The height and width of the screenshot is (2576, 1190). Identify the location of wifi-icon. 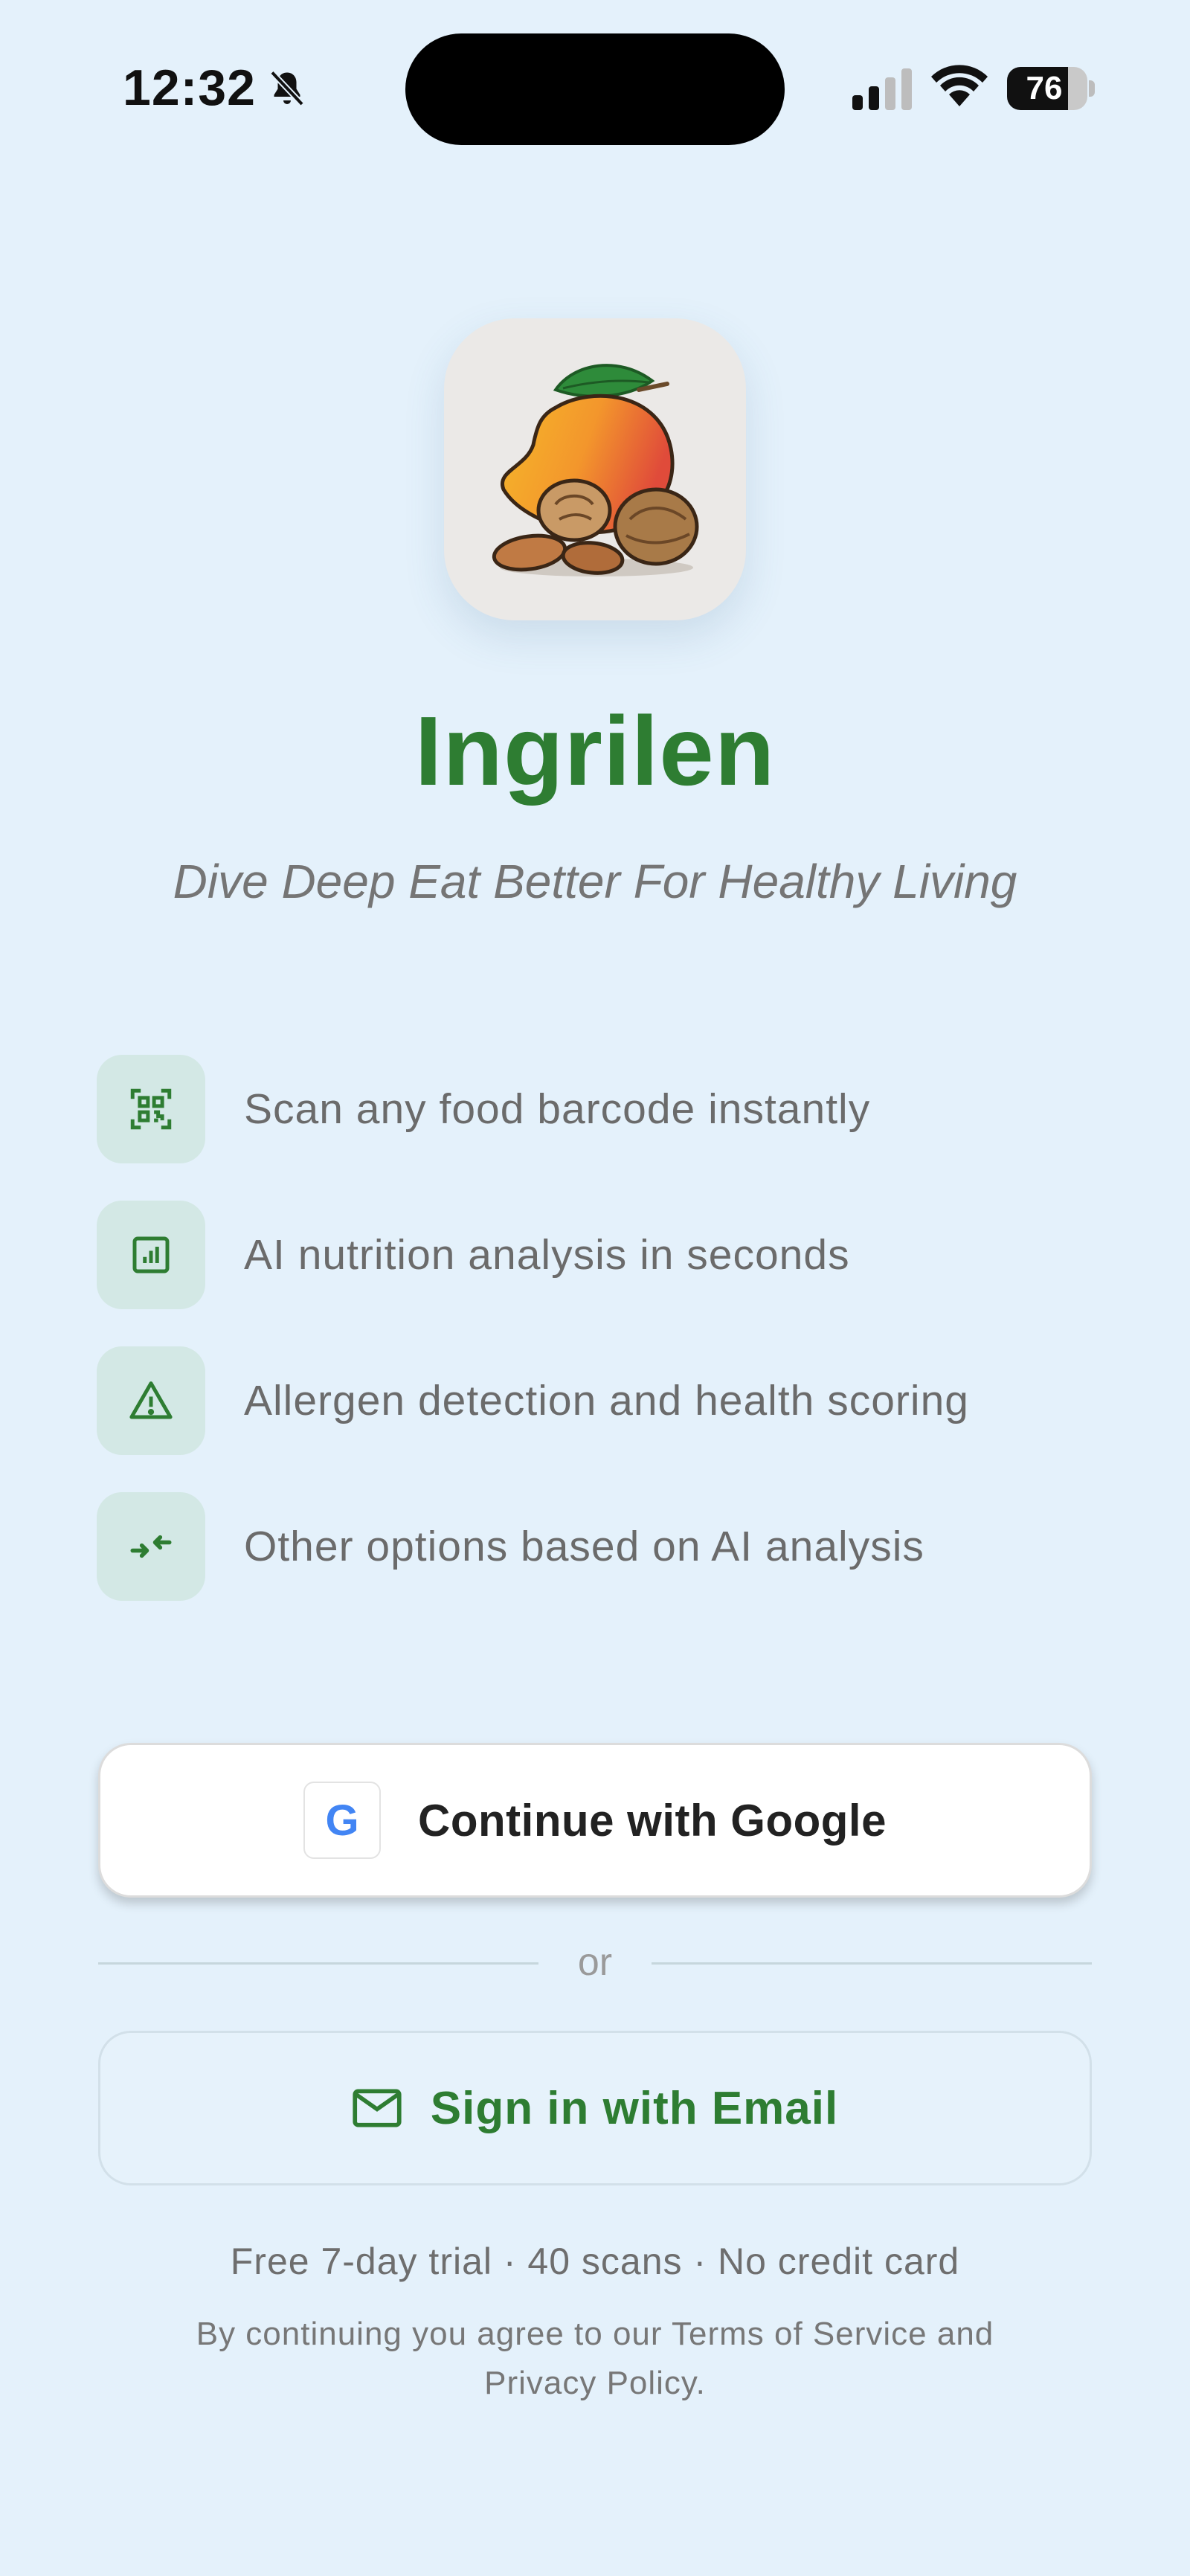
(959, 85).